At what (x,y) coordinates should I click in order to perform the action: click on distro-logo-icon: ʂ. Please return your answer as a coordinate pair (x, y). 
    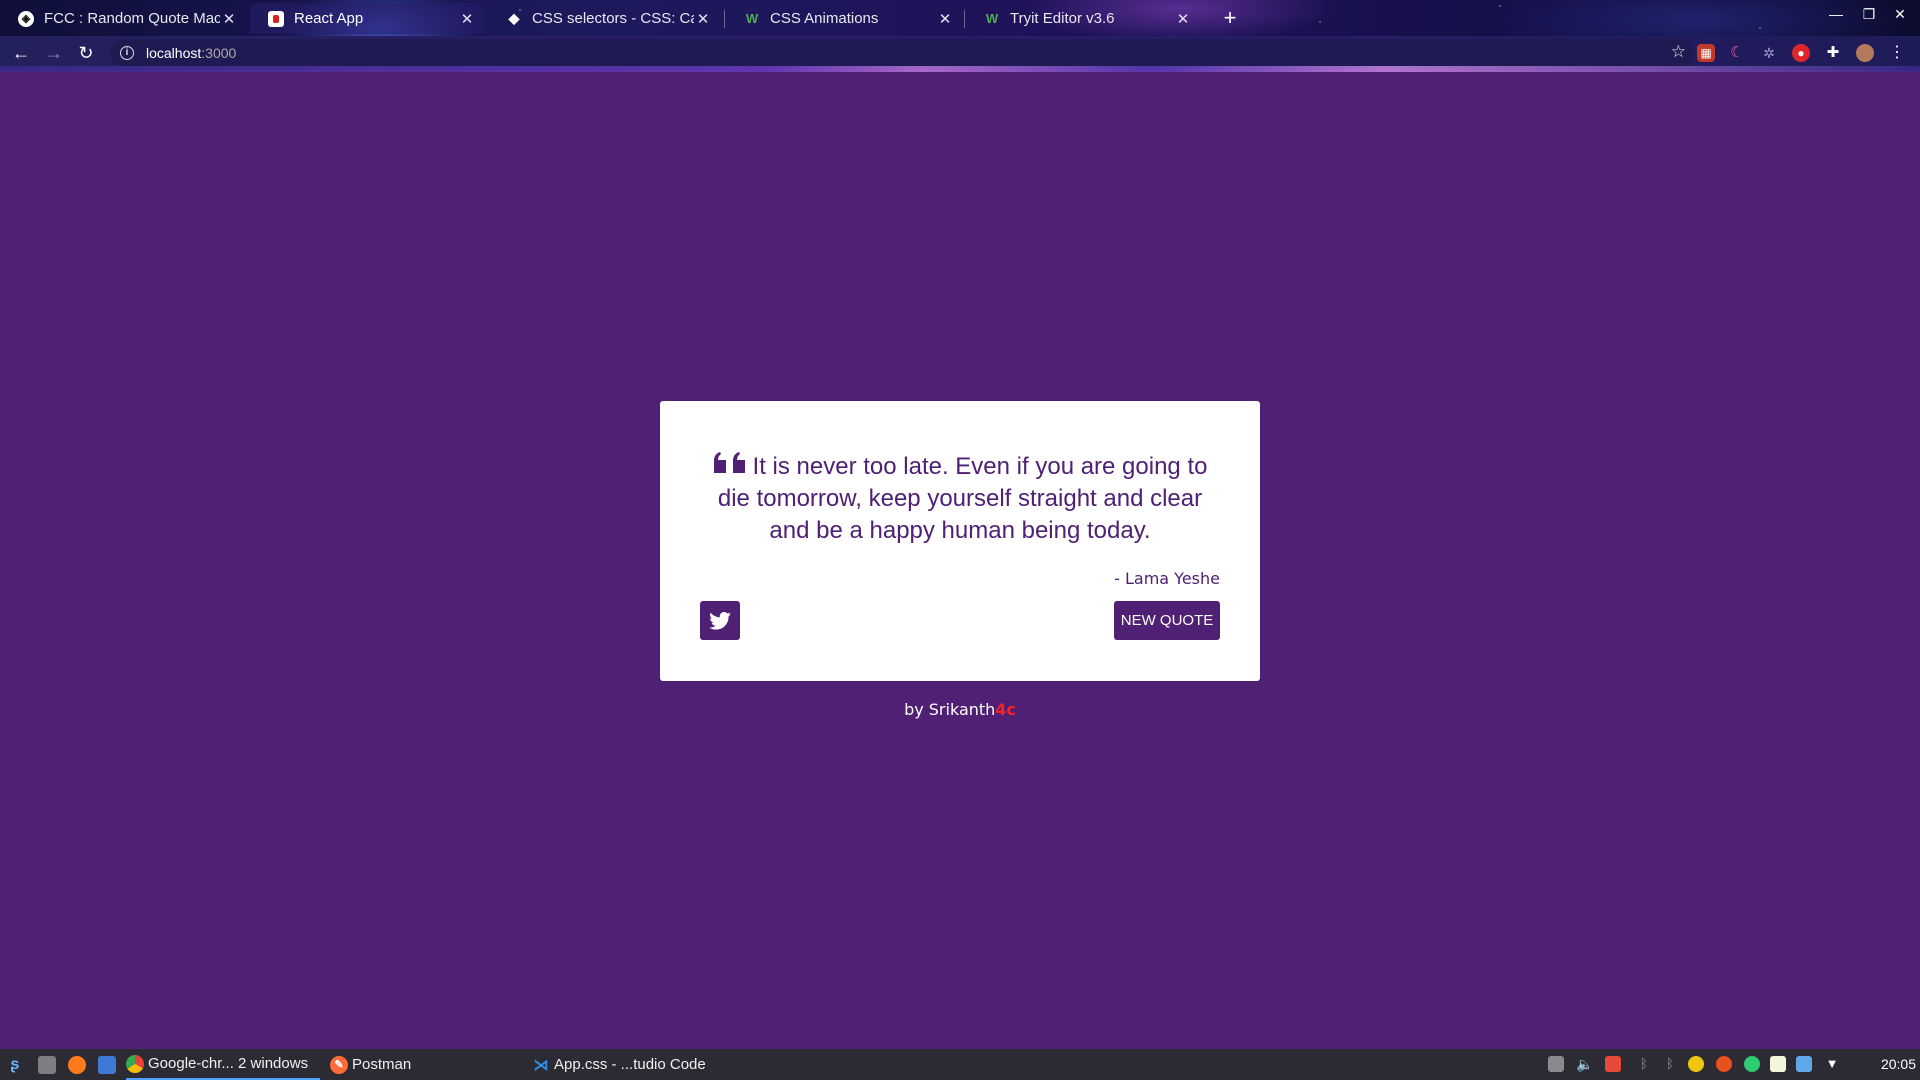
    Looking at the image, I should click on (15, 1064).